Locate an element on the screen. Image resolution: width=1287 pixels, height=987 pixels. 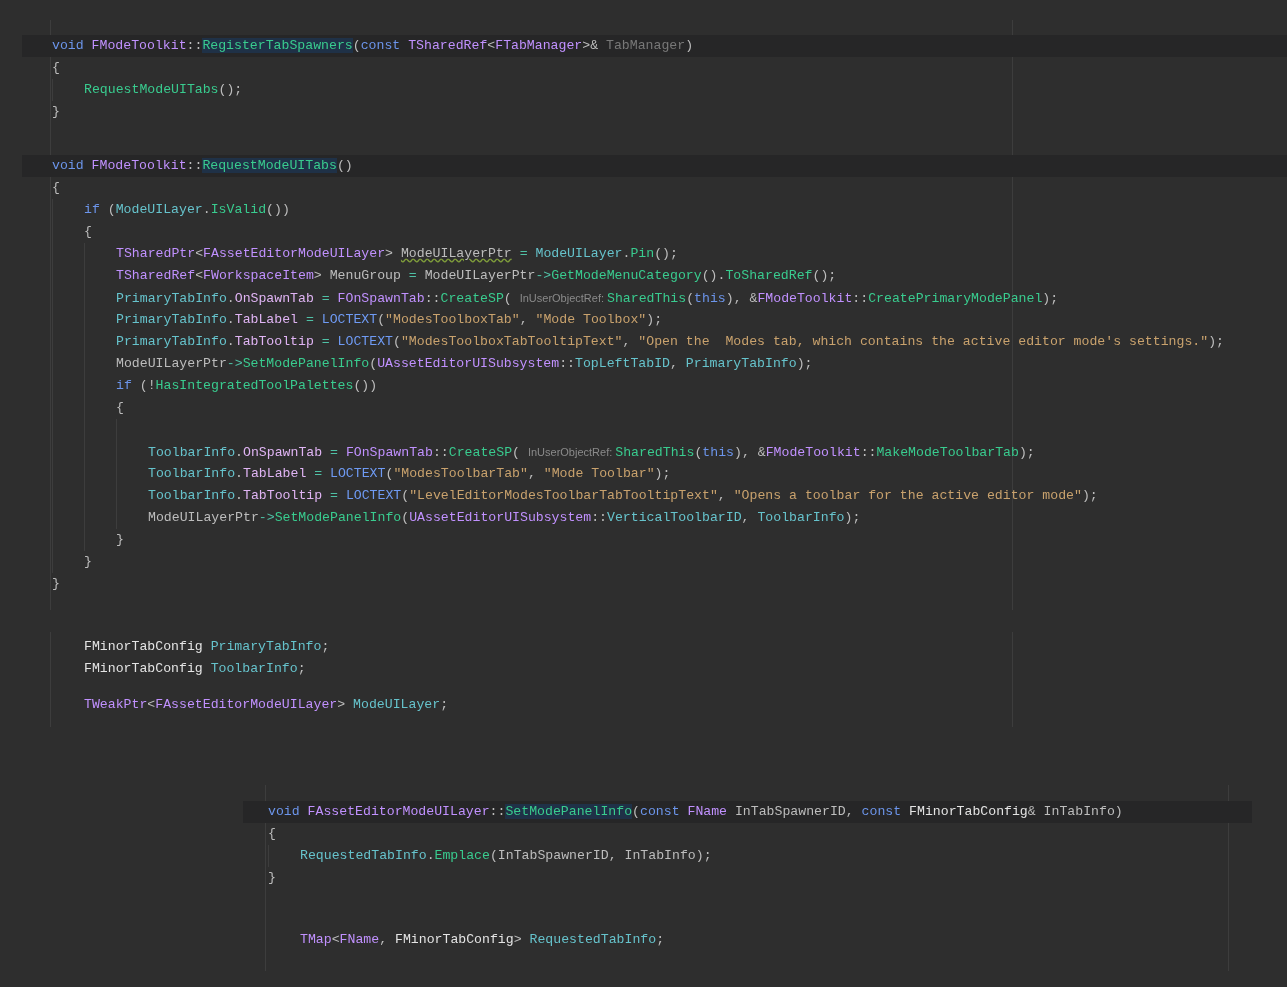
code-line: TMap<FName, FMinorTabConfig> RequestedTabInfo; is located at coordinates (482, 940).